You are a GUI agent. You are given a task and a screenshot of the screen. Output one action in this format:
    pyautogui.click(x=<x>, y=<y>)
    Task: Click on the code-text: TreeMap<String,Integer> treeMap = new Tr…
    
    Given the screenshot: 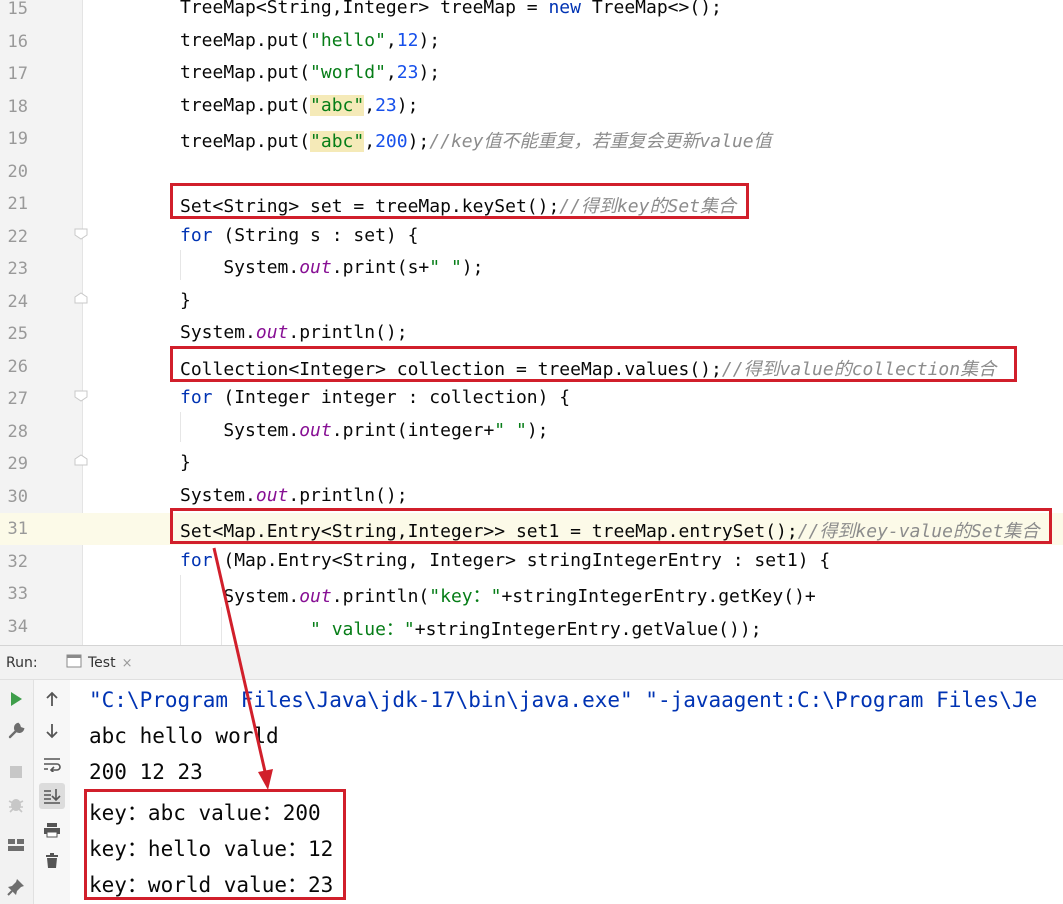 What is the action you would take?
    pyautogui.click(x=451, y=9)
    